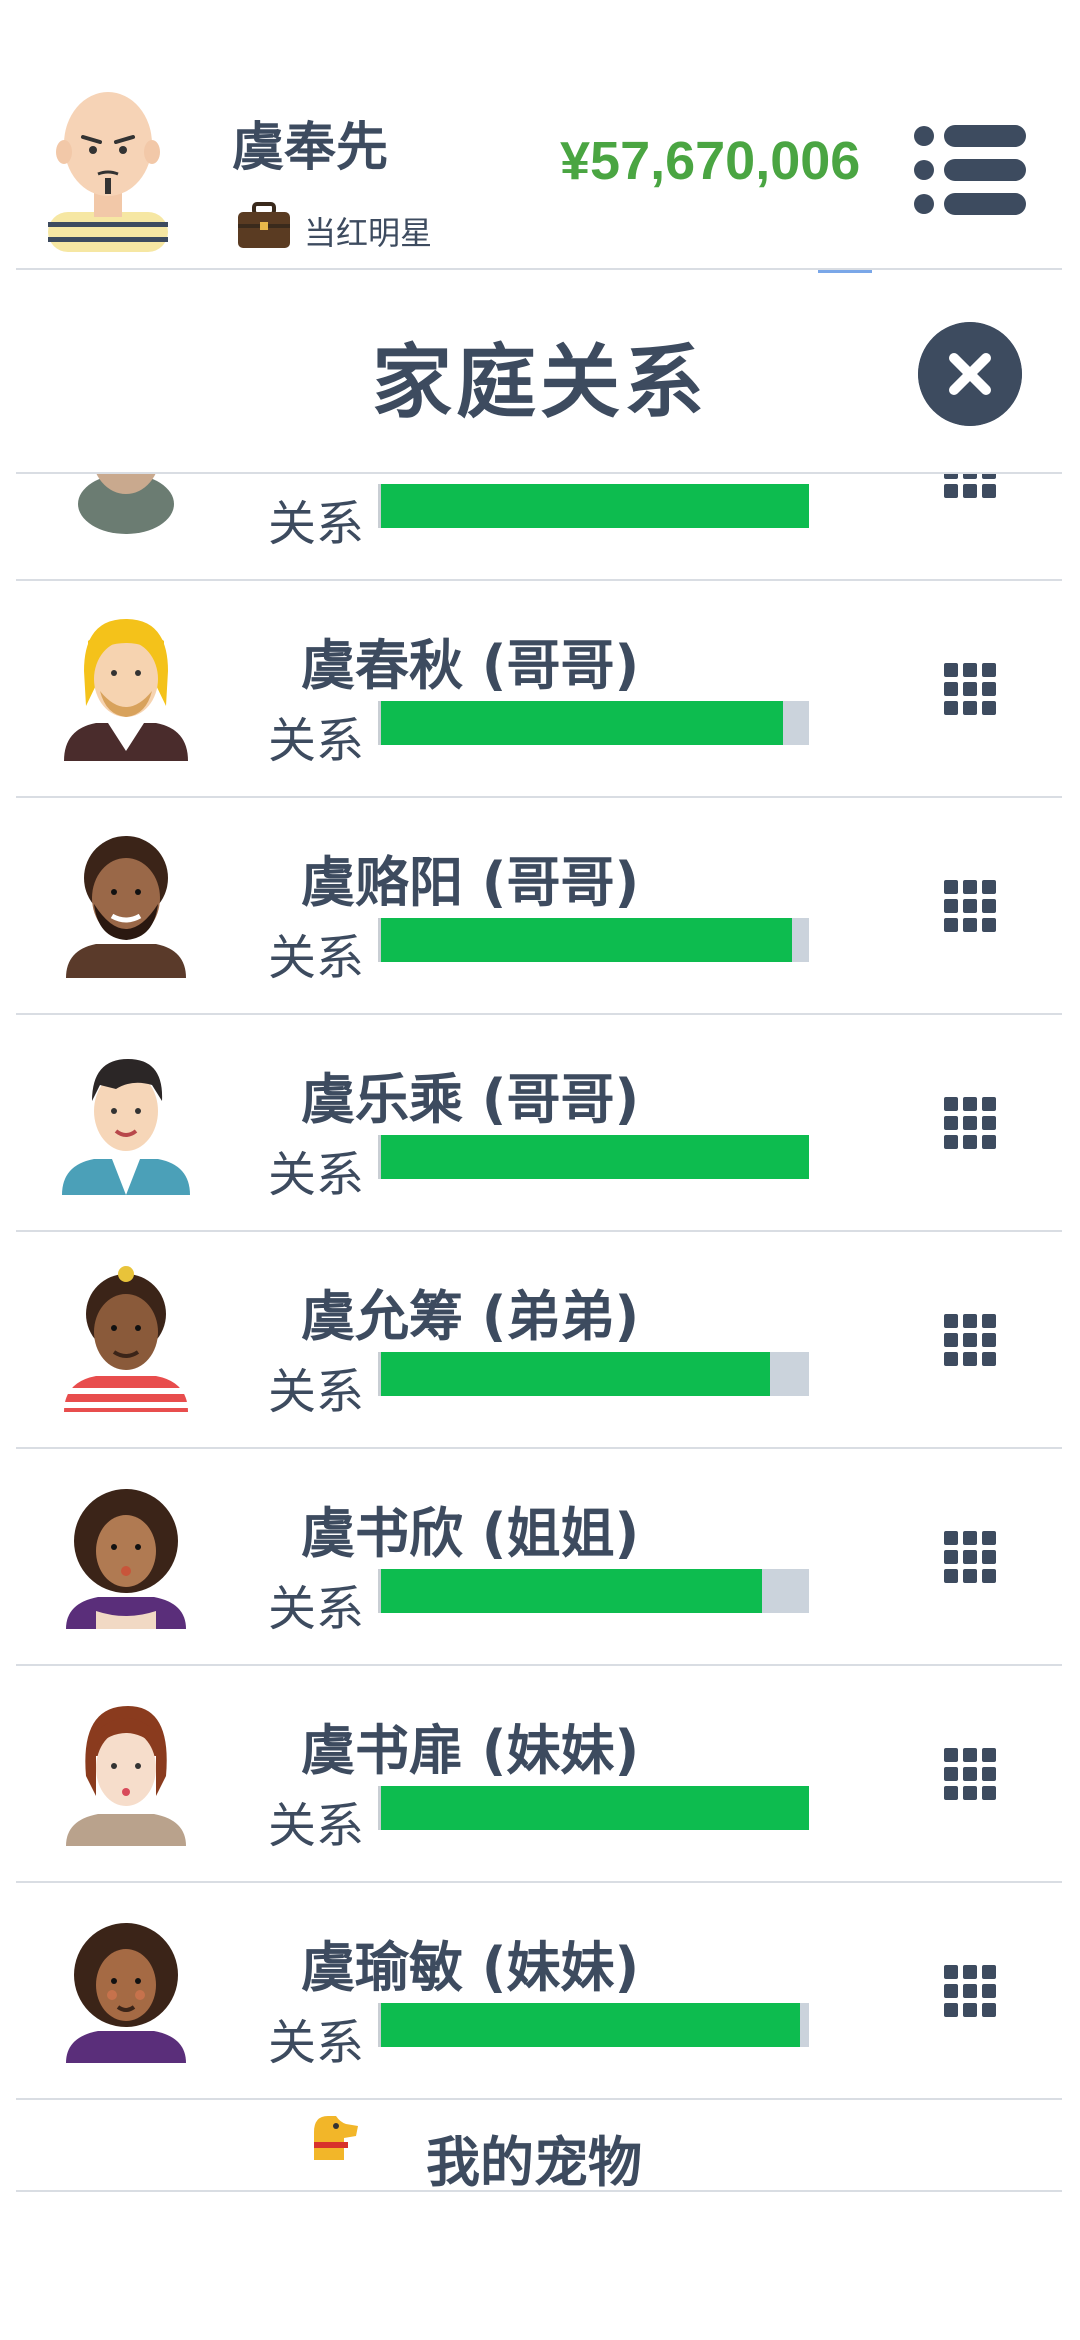 The height and width of the screenshot is (2340, 1080). What do you see at coordinates (470, 1750) in the screenshot?
I see `member-name: 虞书扉 (妹妹)` at bounding box center [470, 1750].